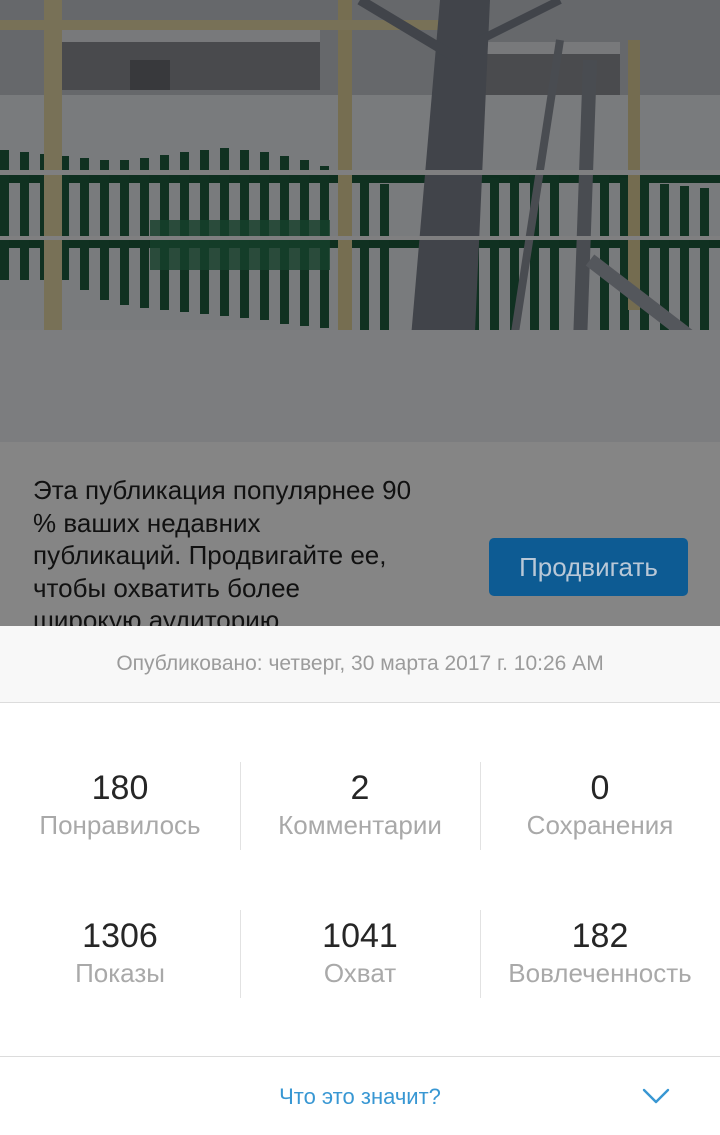 The width and height of the screenshot is (720, 1135). Describe the element at coordinates (600, 973) in the screenshot. I see `stat-label: Вовлеченность` at that location.